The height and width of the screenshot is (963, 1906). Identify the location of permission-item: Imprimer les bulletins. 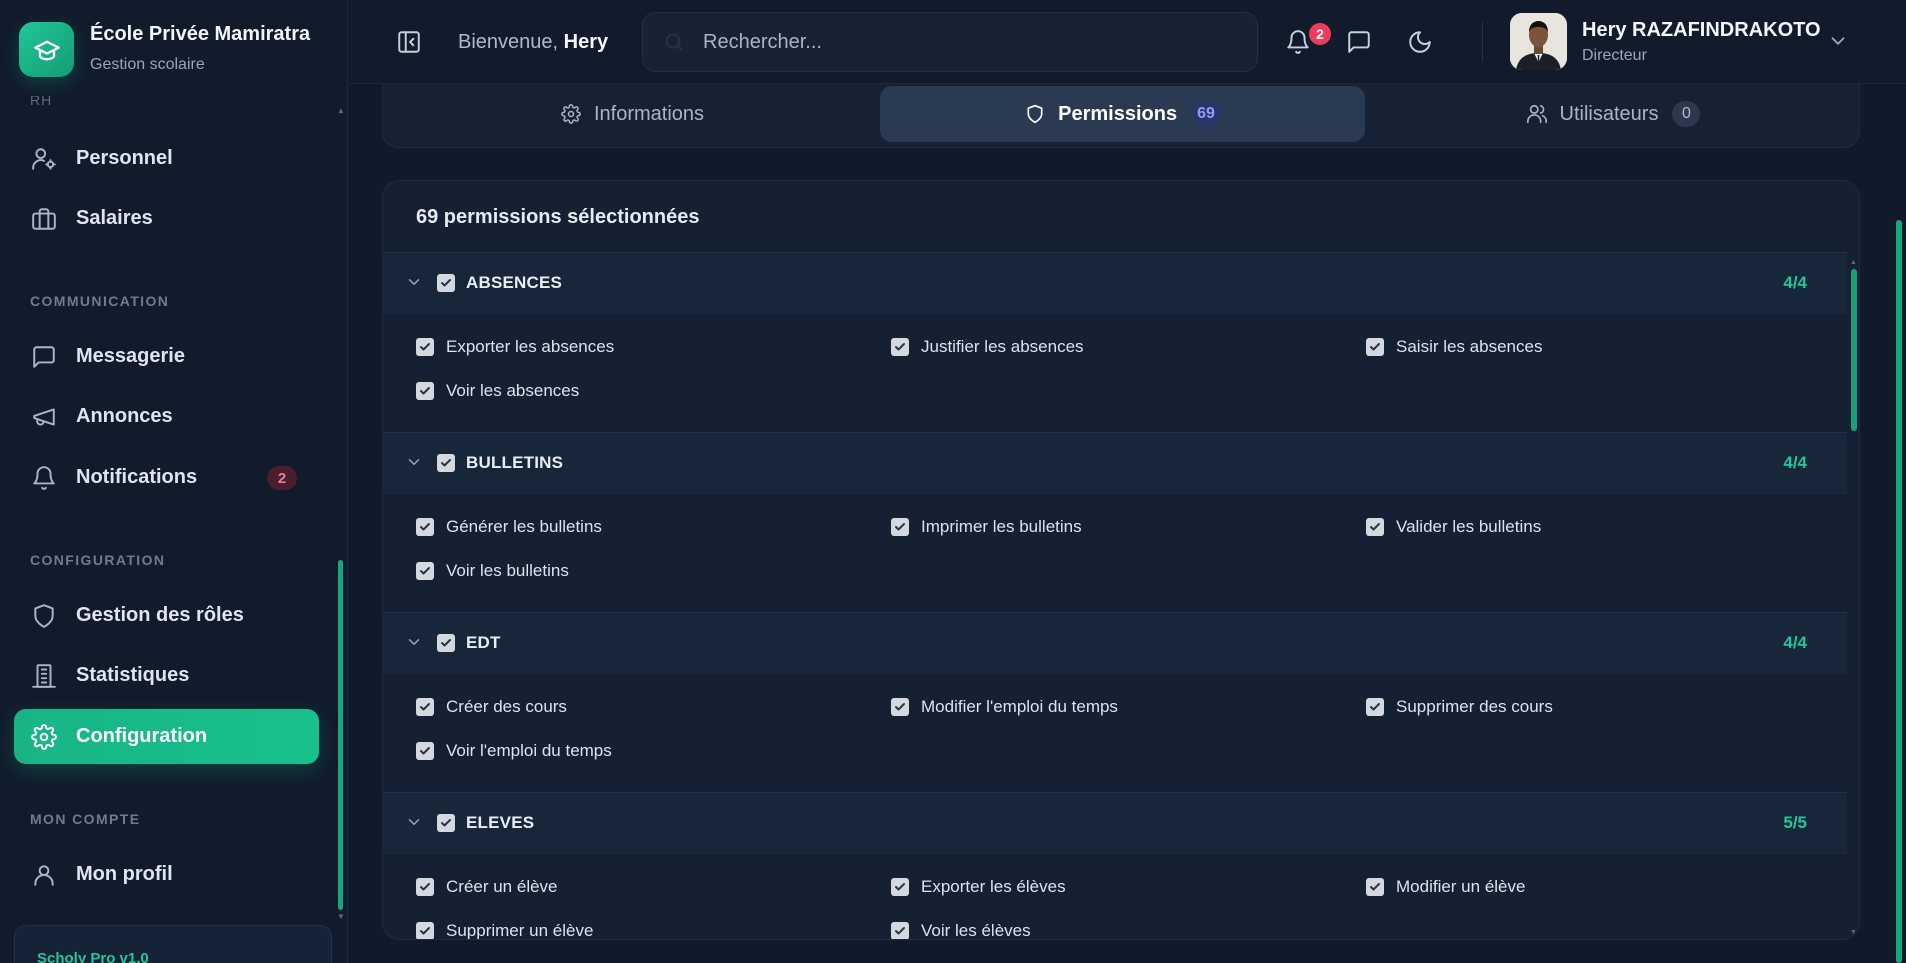
(986, 527).